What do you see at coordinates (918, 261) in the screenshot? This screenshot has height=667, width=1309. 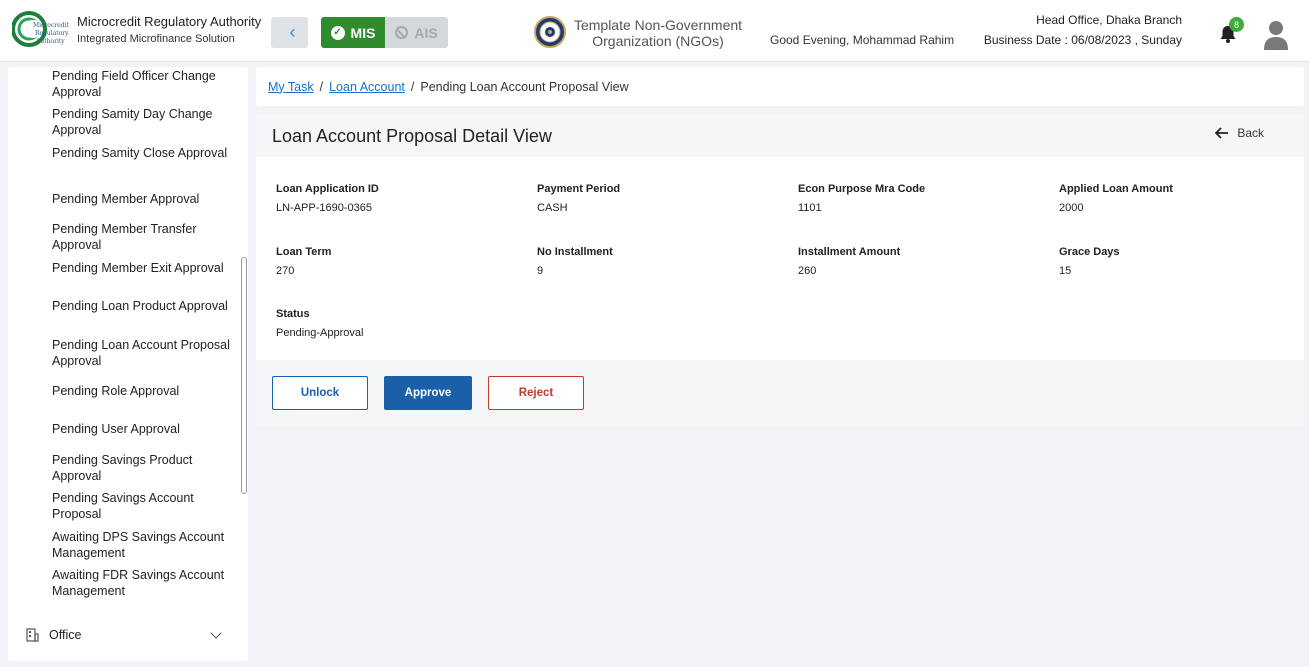 I see `field-installment-amount: Installment Amount 260` at bounding box center [918, 261].